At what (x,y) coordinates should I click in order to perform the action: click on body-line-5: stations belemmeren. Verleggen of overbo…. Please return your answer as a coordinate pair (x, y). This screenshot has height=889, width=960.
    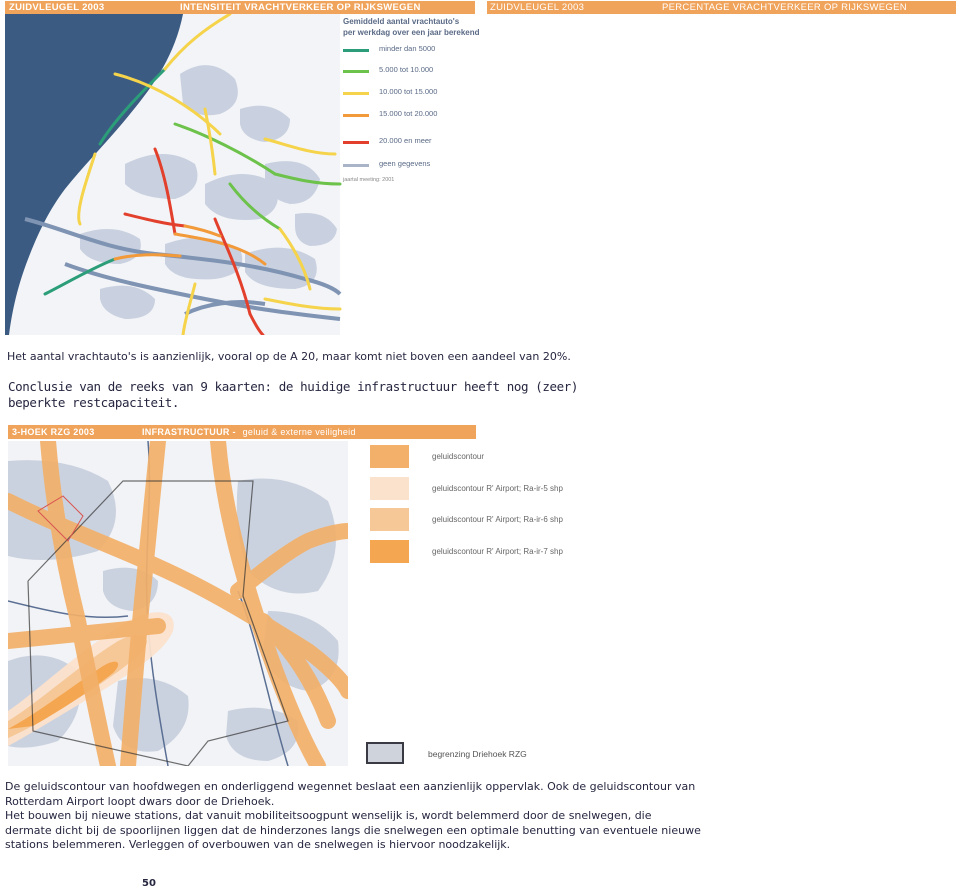
    Looking at the image, I should click on (258, 844).